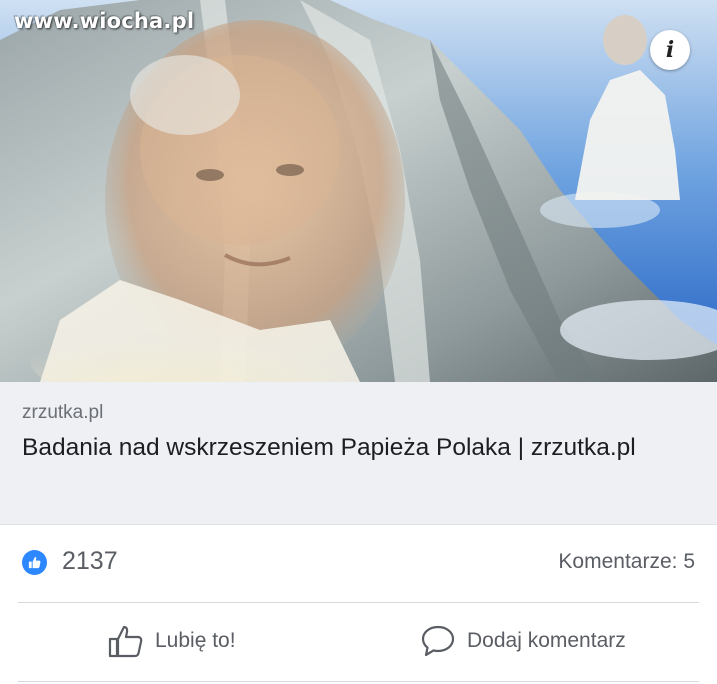  Describe the element at coordinates (126, 641) in the screenshot. I see `thumbs-up-outline-icon` at that location.